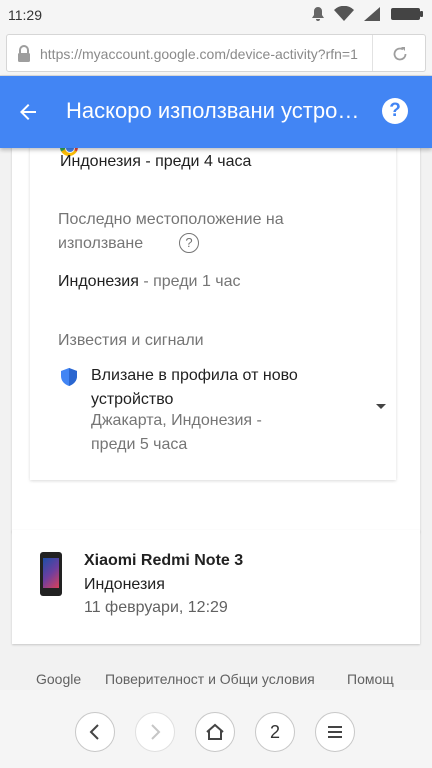 The image size is (432, 768). I want to click on footer-link-privacy: Поверителност и Общи условия, so click(210, 679).